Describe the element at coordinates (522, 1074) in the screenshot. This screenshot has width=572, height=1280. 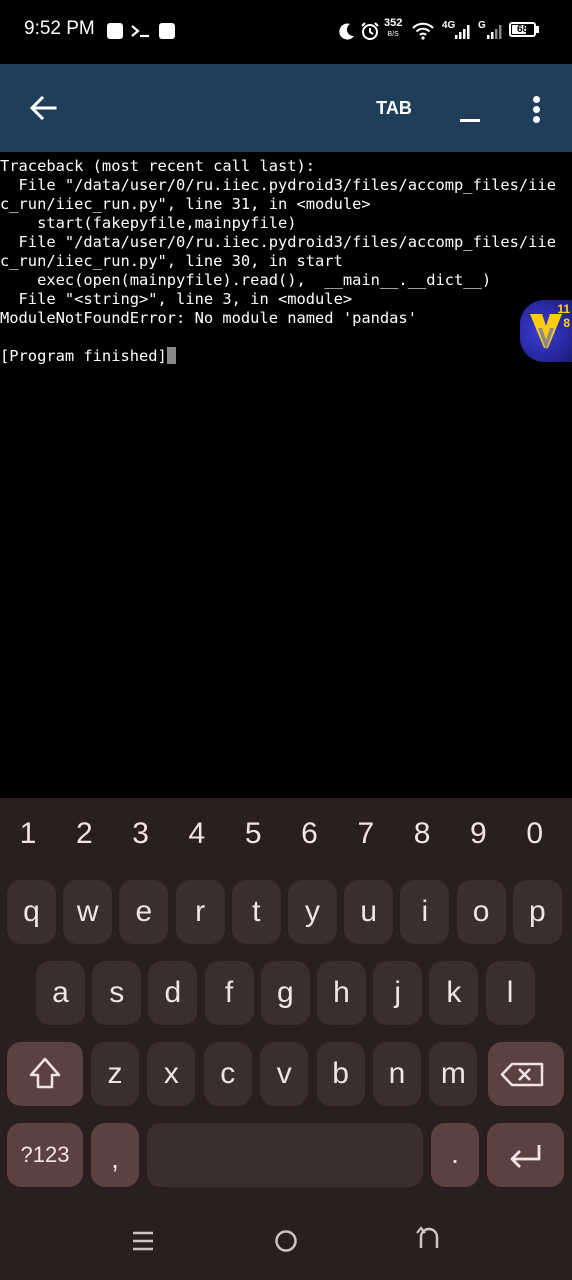
I see `backspace-icon` at that location.